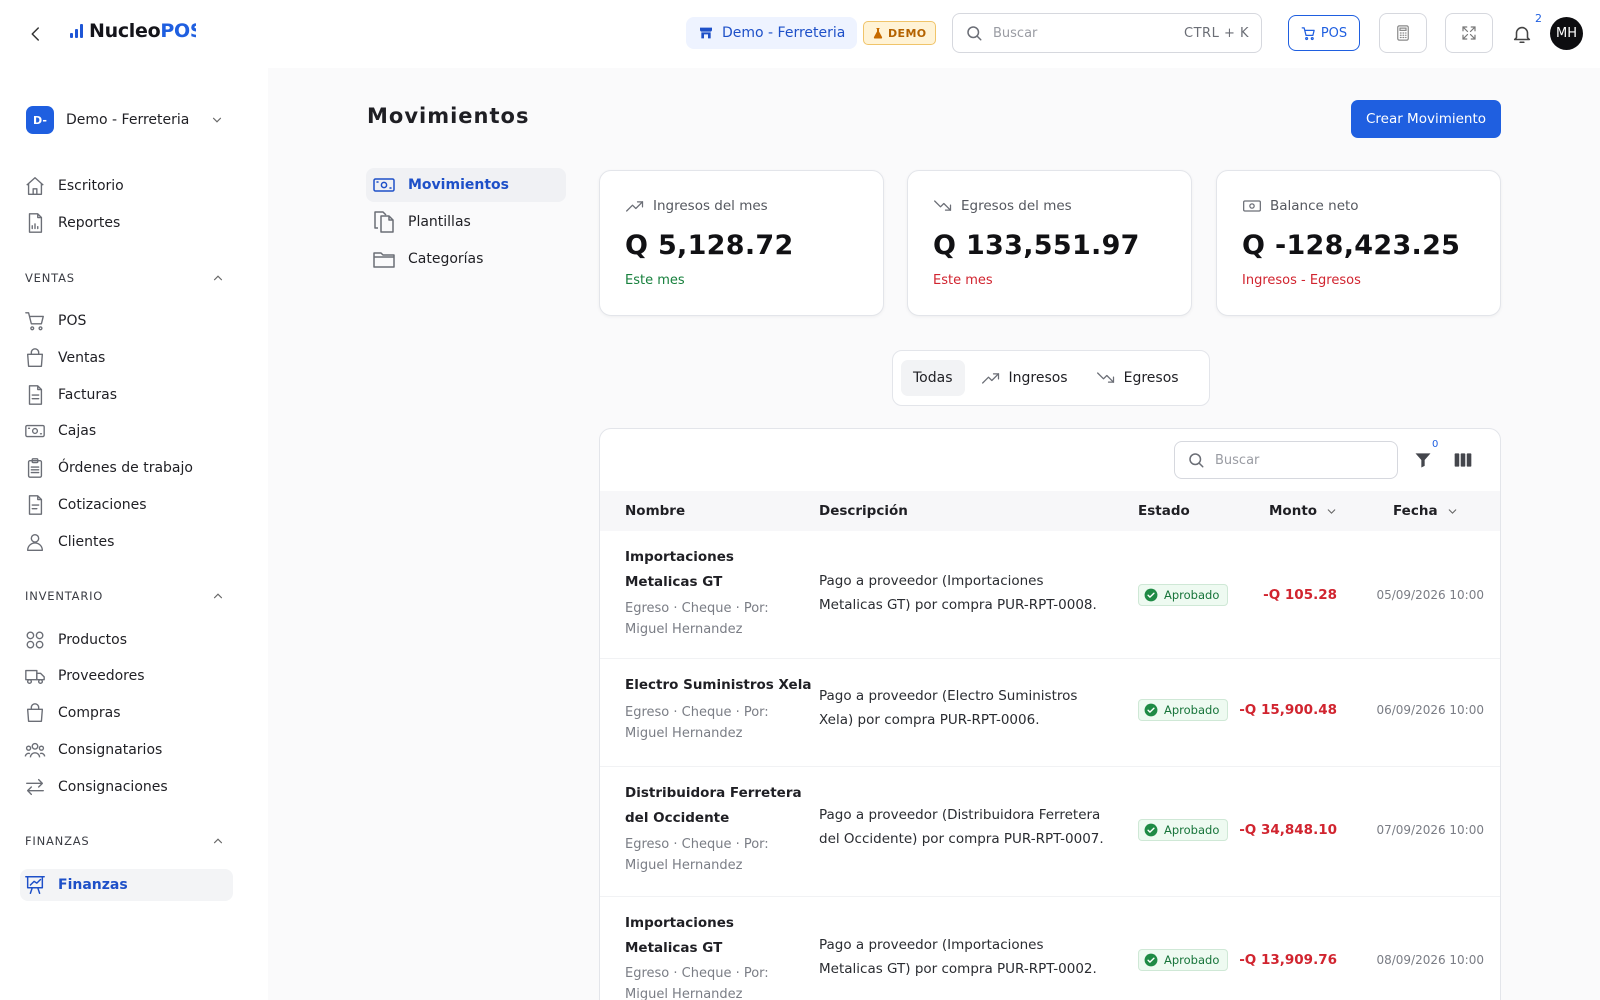  I want to click on grid-icon, so click(35, 640).